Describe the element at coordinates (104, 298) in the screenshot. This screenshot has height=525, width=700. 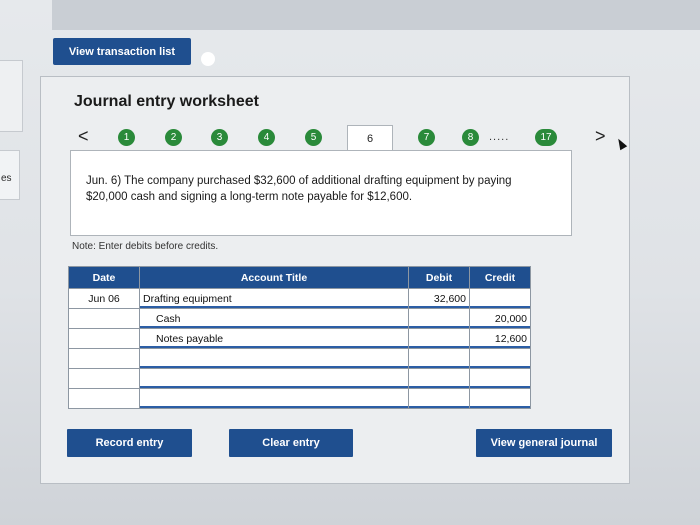
I see `date-cell: Jun 06` at that location.